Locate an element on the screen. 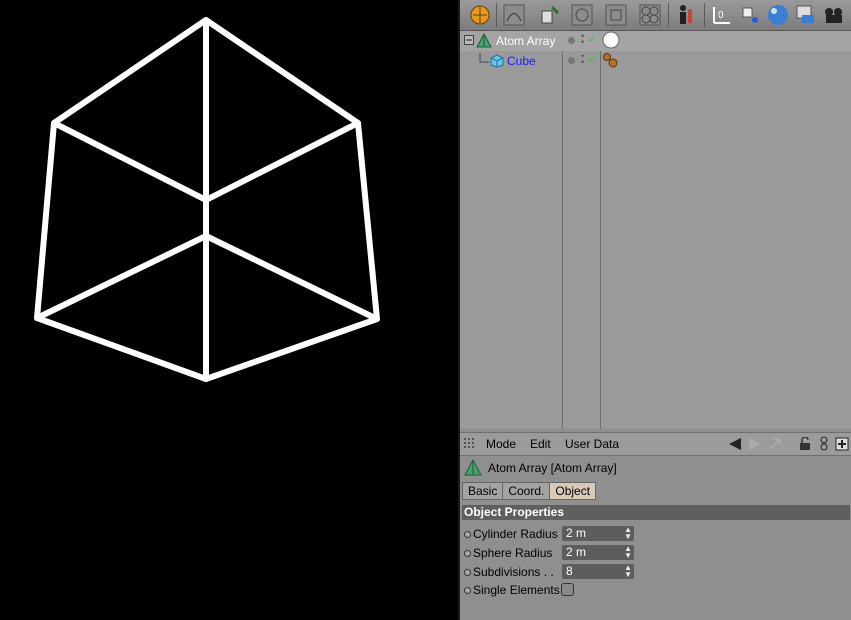 Image resolution: width=851 pixels, height=620 pixels. object-name: Atom Array is located at coordinates (525, 41).